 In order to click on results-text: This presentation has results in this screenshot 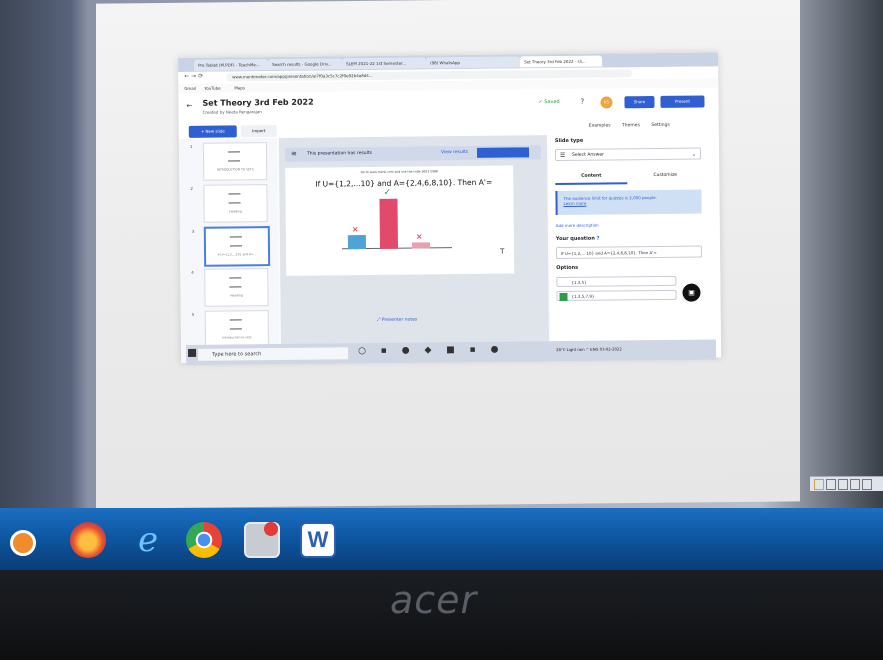, I will do `click(339, 153)`.